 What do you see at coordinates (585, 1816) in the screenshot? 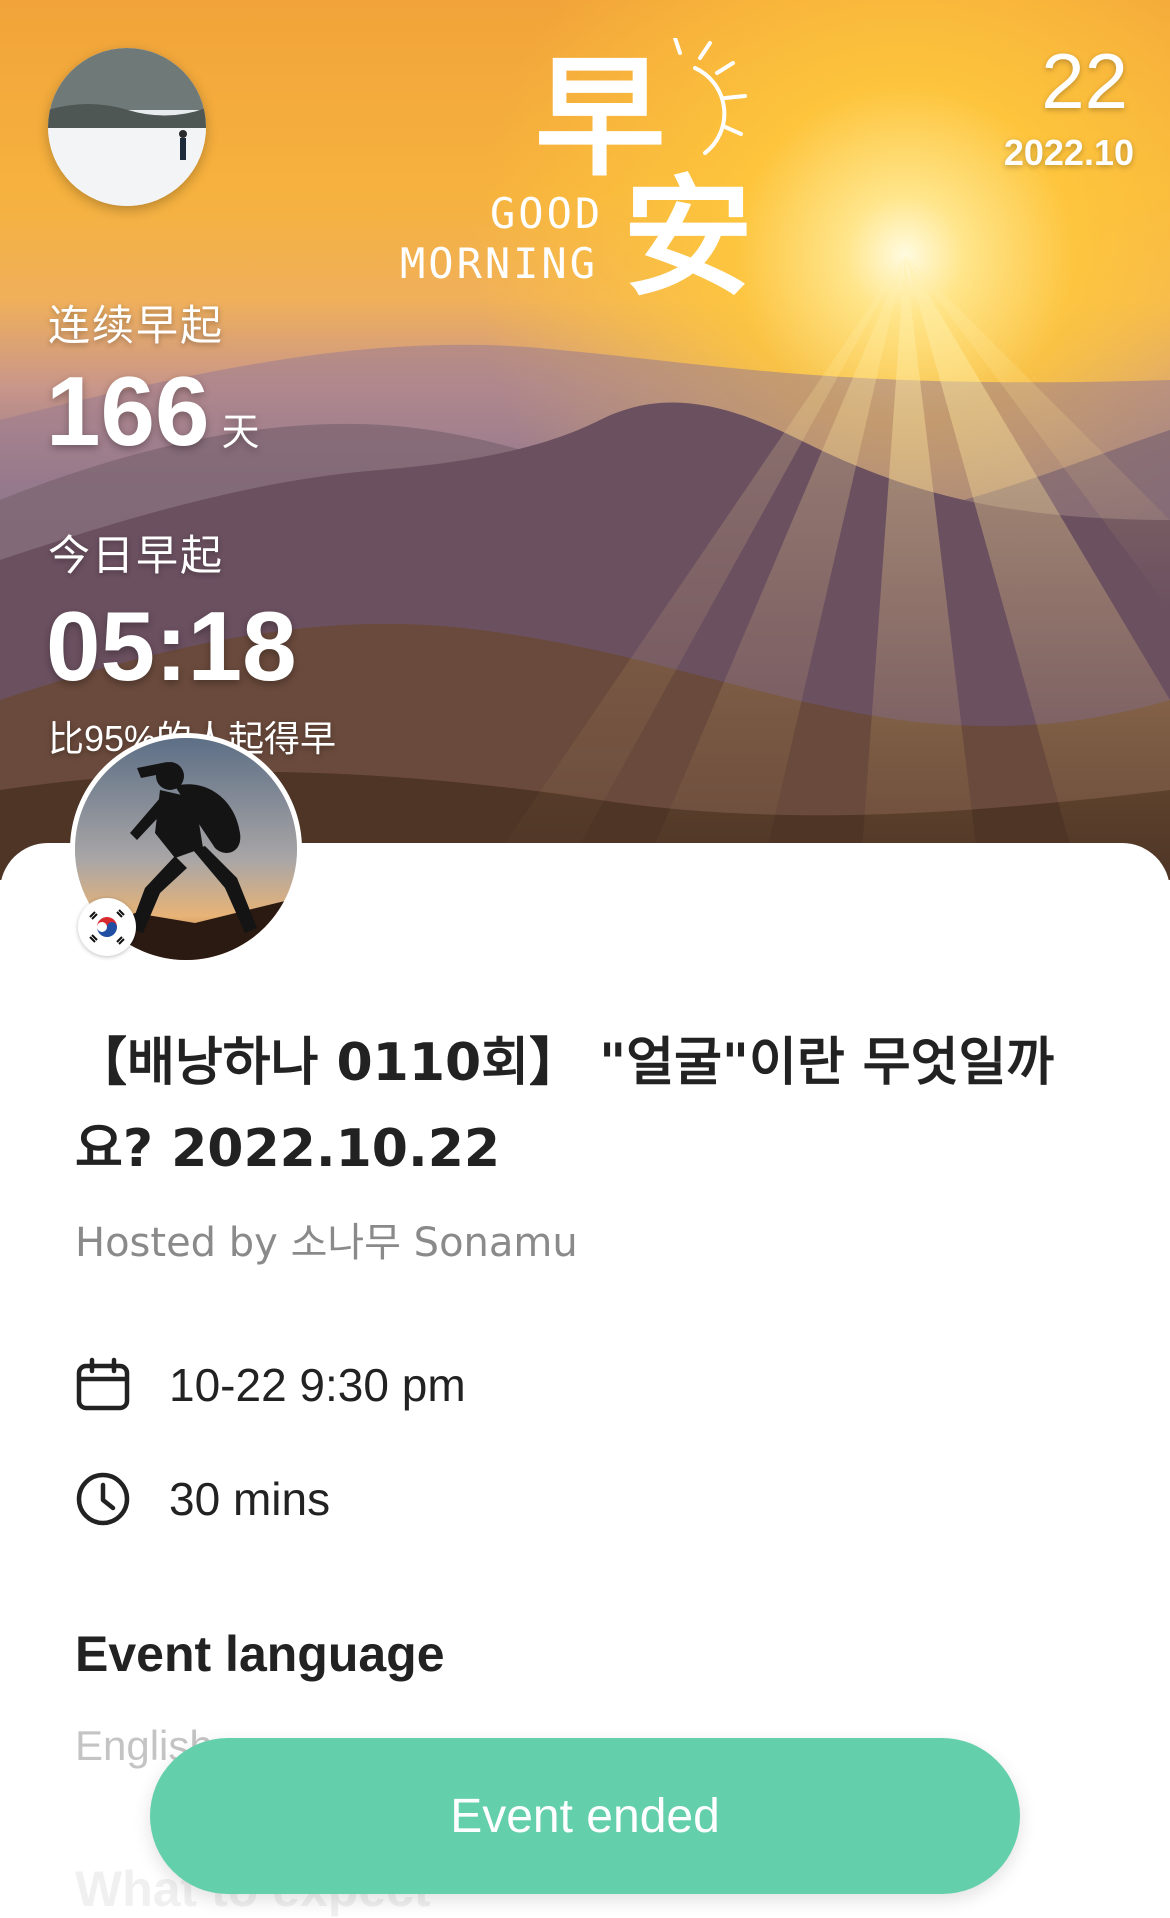
I see `event-ended-button: Event ended` at bounding box center [585, 1816].